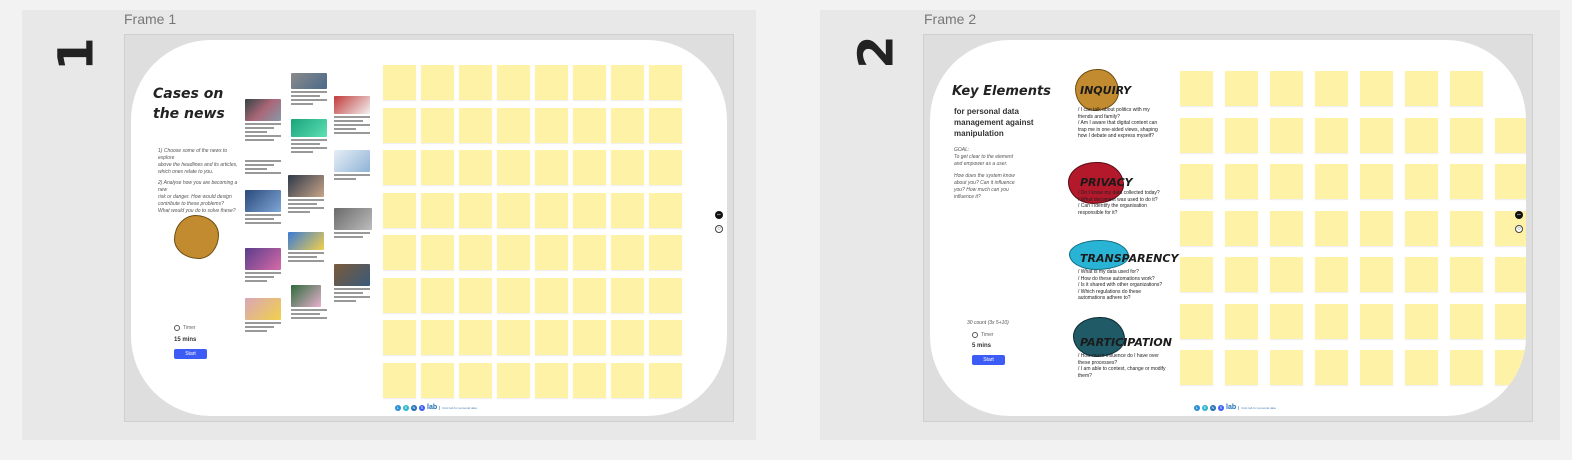 The width and height of the screenshot is (1572, 460). What do you see at coordinates (950, 19) in the screenshot?
I see `frame-2-label: Frame 2` at bounding box center [950, 19].